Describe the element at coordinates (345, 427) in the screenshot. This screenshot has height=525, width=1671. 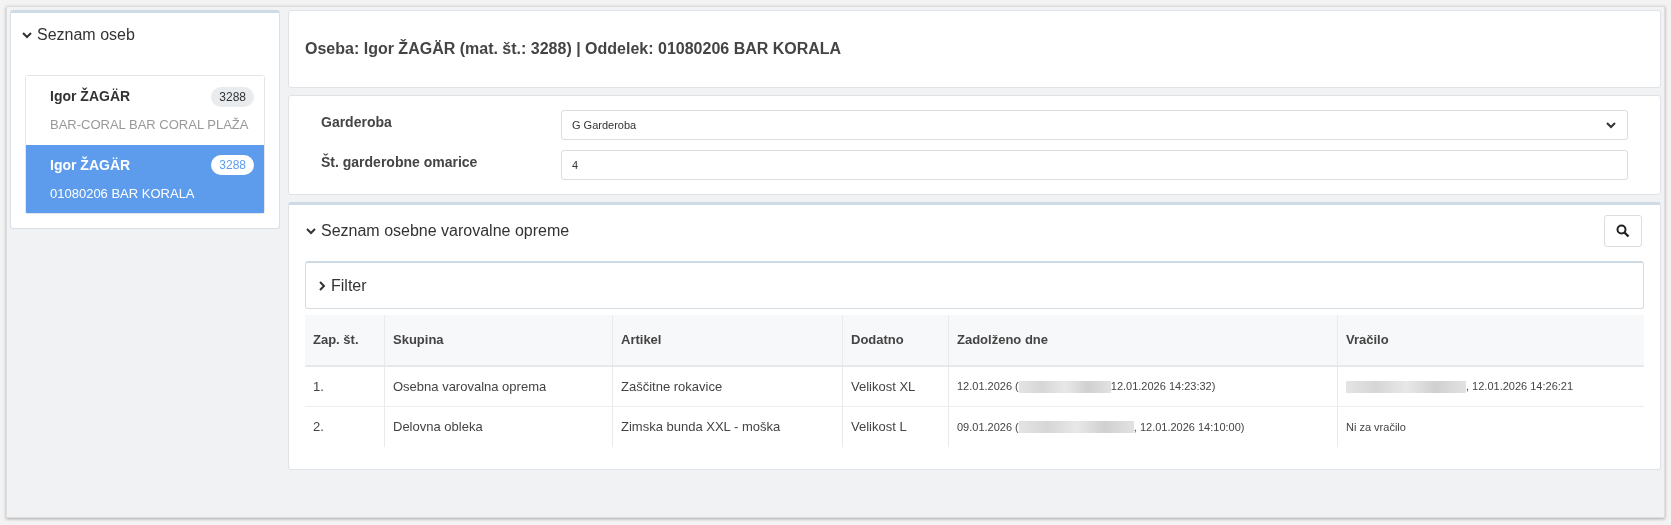
I see `table-cell: 2.` at that location.